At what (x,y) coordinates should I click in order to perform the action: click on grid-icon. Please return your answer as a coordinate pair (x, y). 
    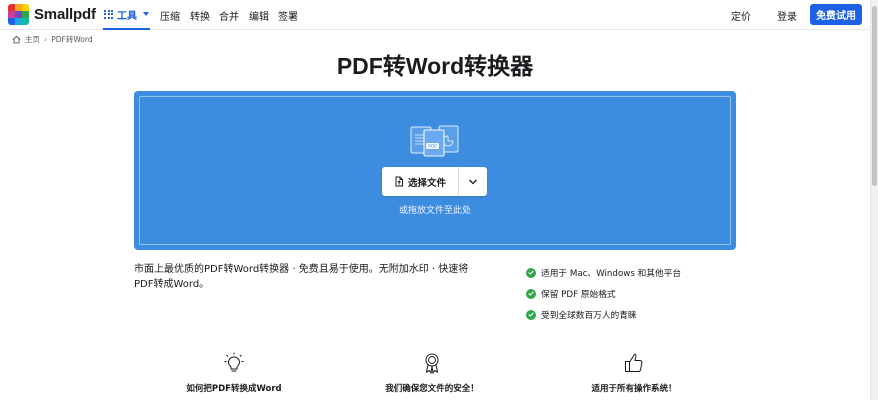
    Looking at the image, I should click on (108, 14).